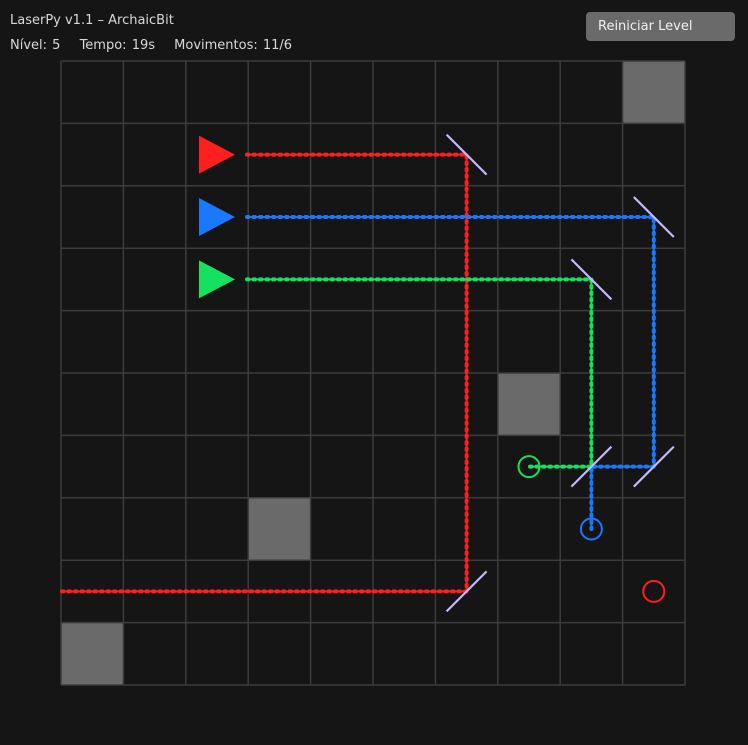 This screenshot has width=748, height=745. I want to click on red-target, so click(654, 591).